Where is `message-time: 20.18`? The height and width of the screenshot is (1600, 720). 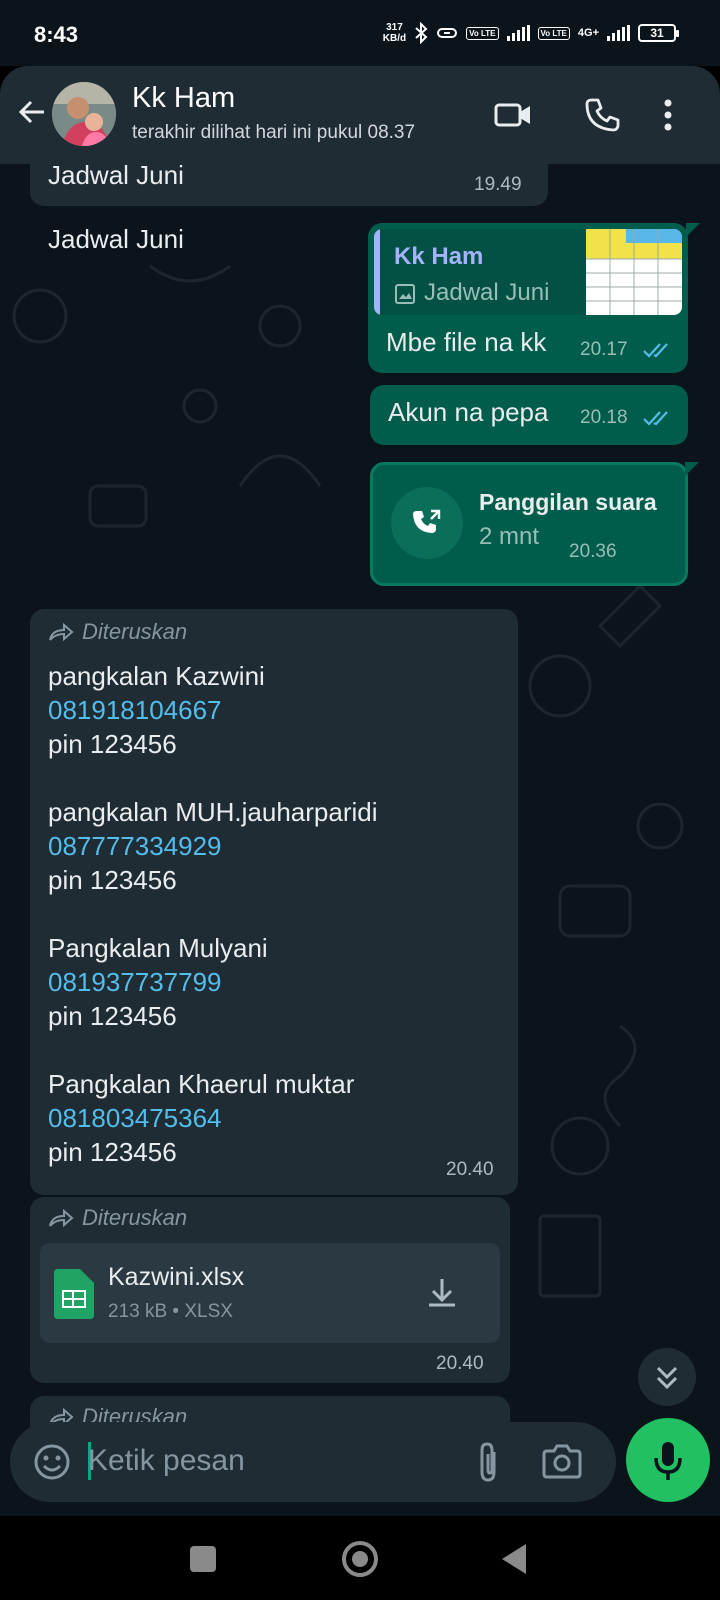 message-time: 20.18 is located at coordinates (604, 417).